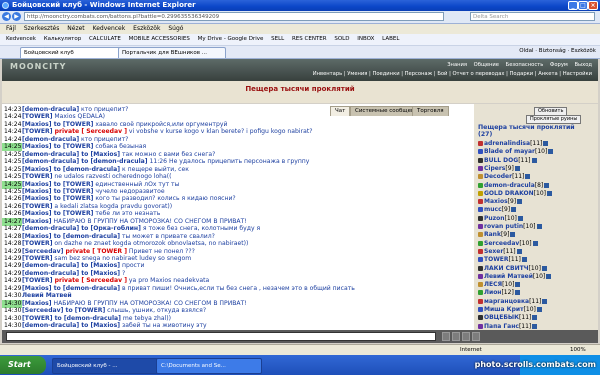 This screenshot has height=375, width=600. What do you see at coordinates (309, 39) in the screenshot?
I see `fav-item: RES CENTER` at bounding box center [309, 39].